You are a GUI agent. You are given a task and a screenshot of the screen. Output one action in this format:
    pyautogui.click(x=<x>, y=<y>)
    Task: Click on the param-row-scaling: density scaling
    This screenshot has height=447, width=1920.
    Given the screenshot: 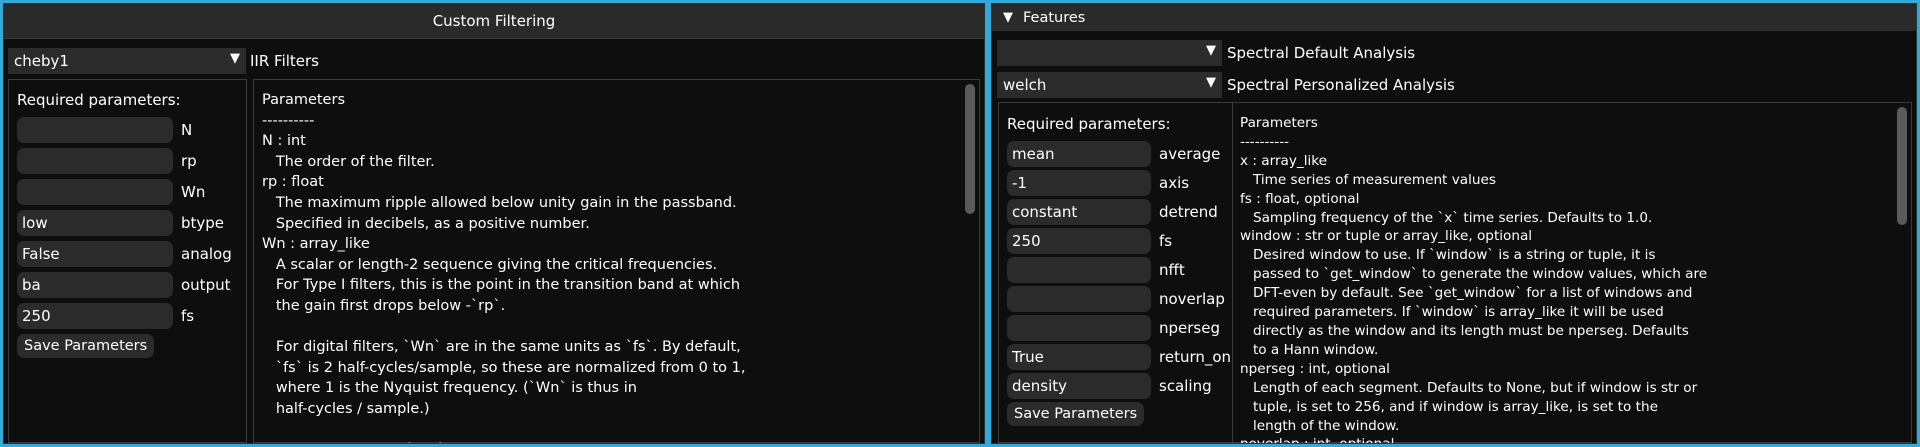 What is the action you would take?
    pyautogui.click(x=1109, y=386)
    